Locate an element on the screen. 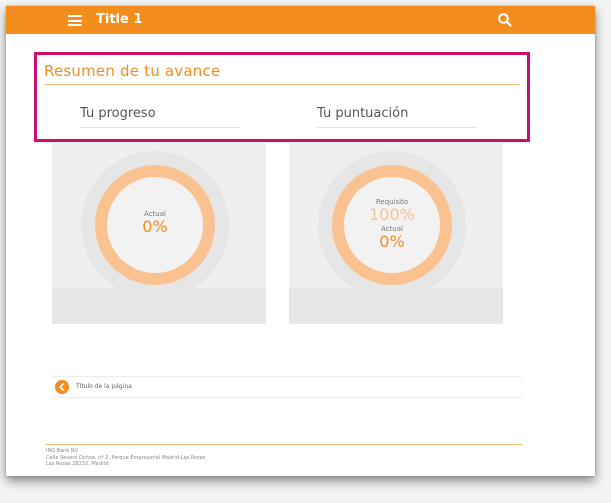  progress-gauge-text: Actual 0% is located at coordinates (155, 222).